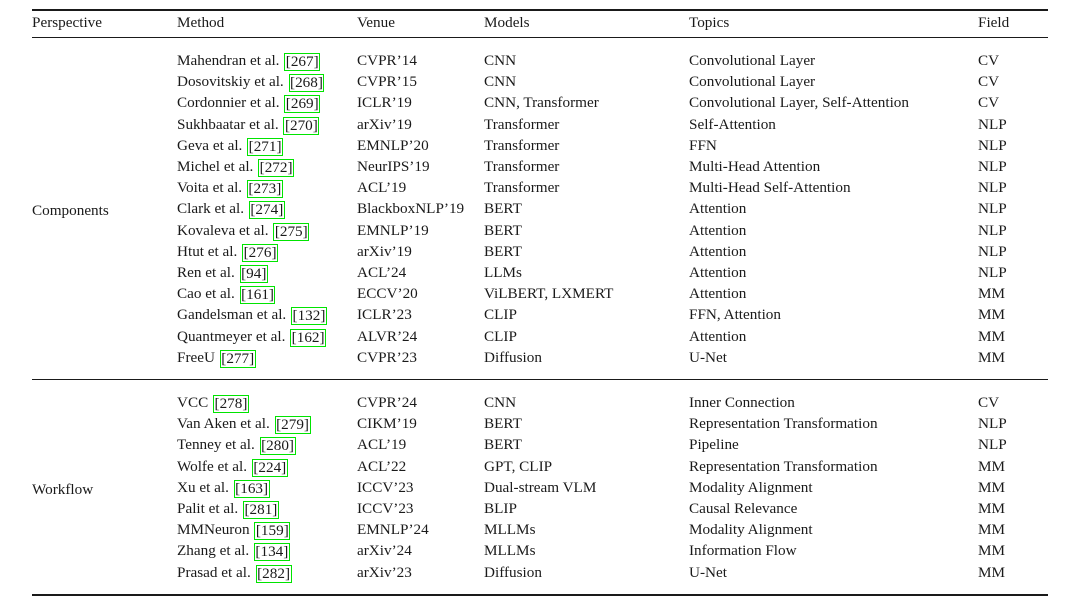  What do you see at coordinates (393, 230) in the screenshot?
I see `cell-venue: EMNLP’19` at bounding box center [393, 230].